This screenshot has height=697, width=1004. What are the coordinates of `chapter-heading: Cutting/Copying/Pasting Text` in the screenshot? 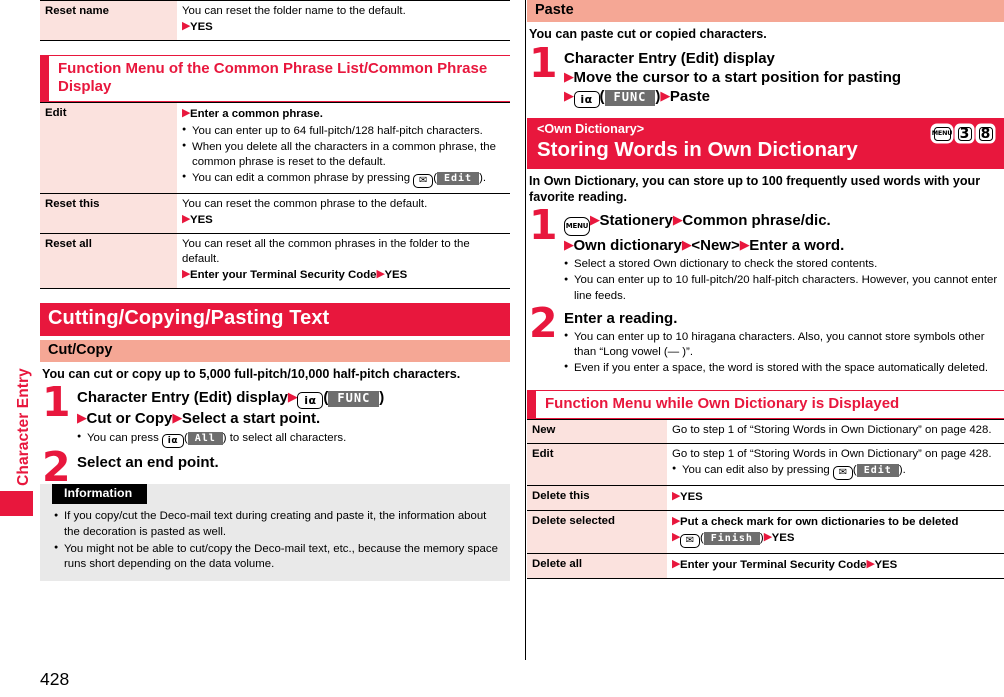 It's located at (275, 319).